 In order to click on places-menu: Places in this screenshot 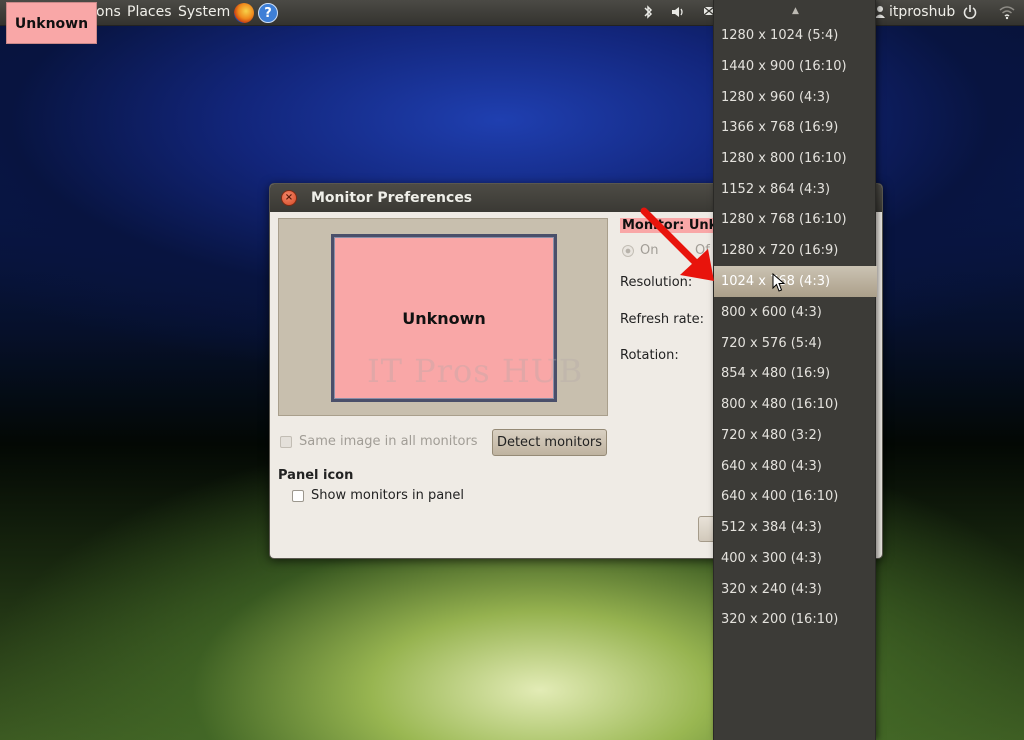, I will do `click(149, 12)`.